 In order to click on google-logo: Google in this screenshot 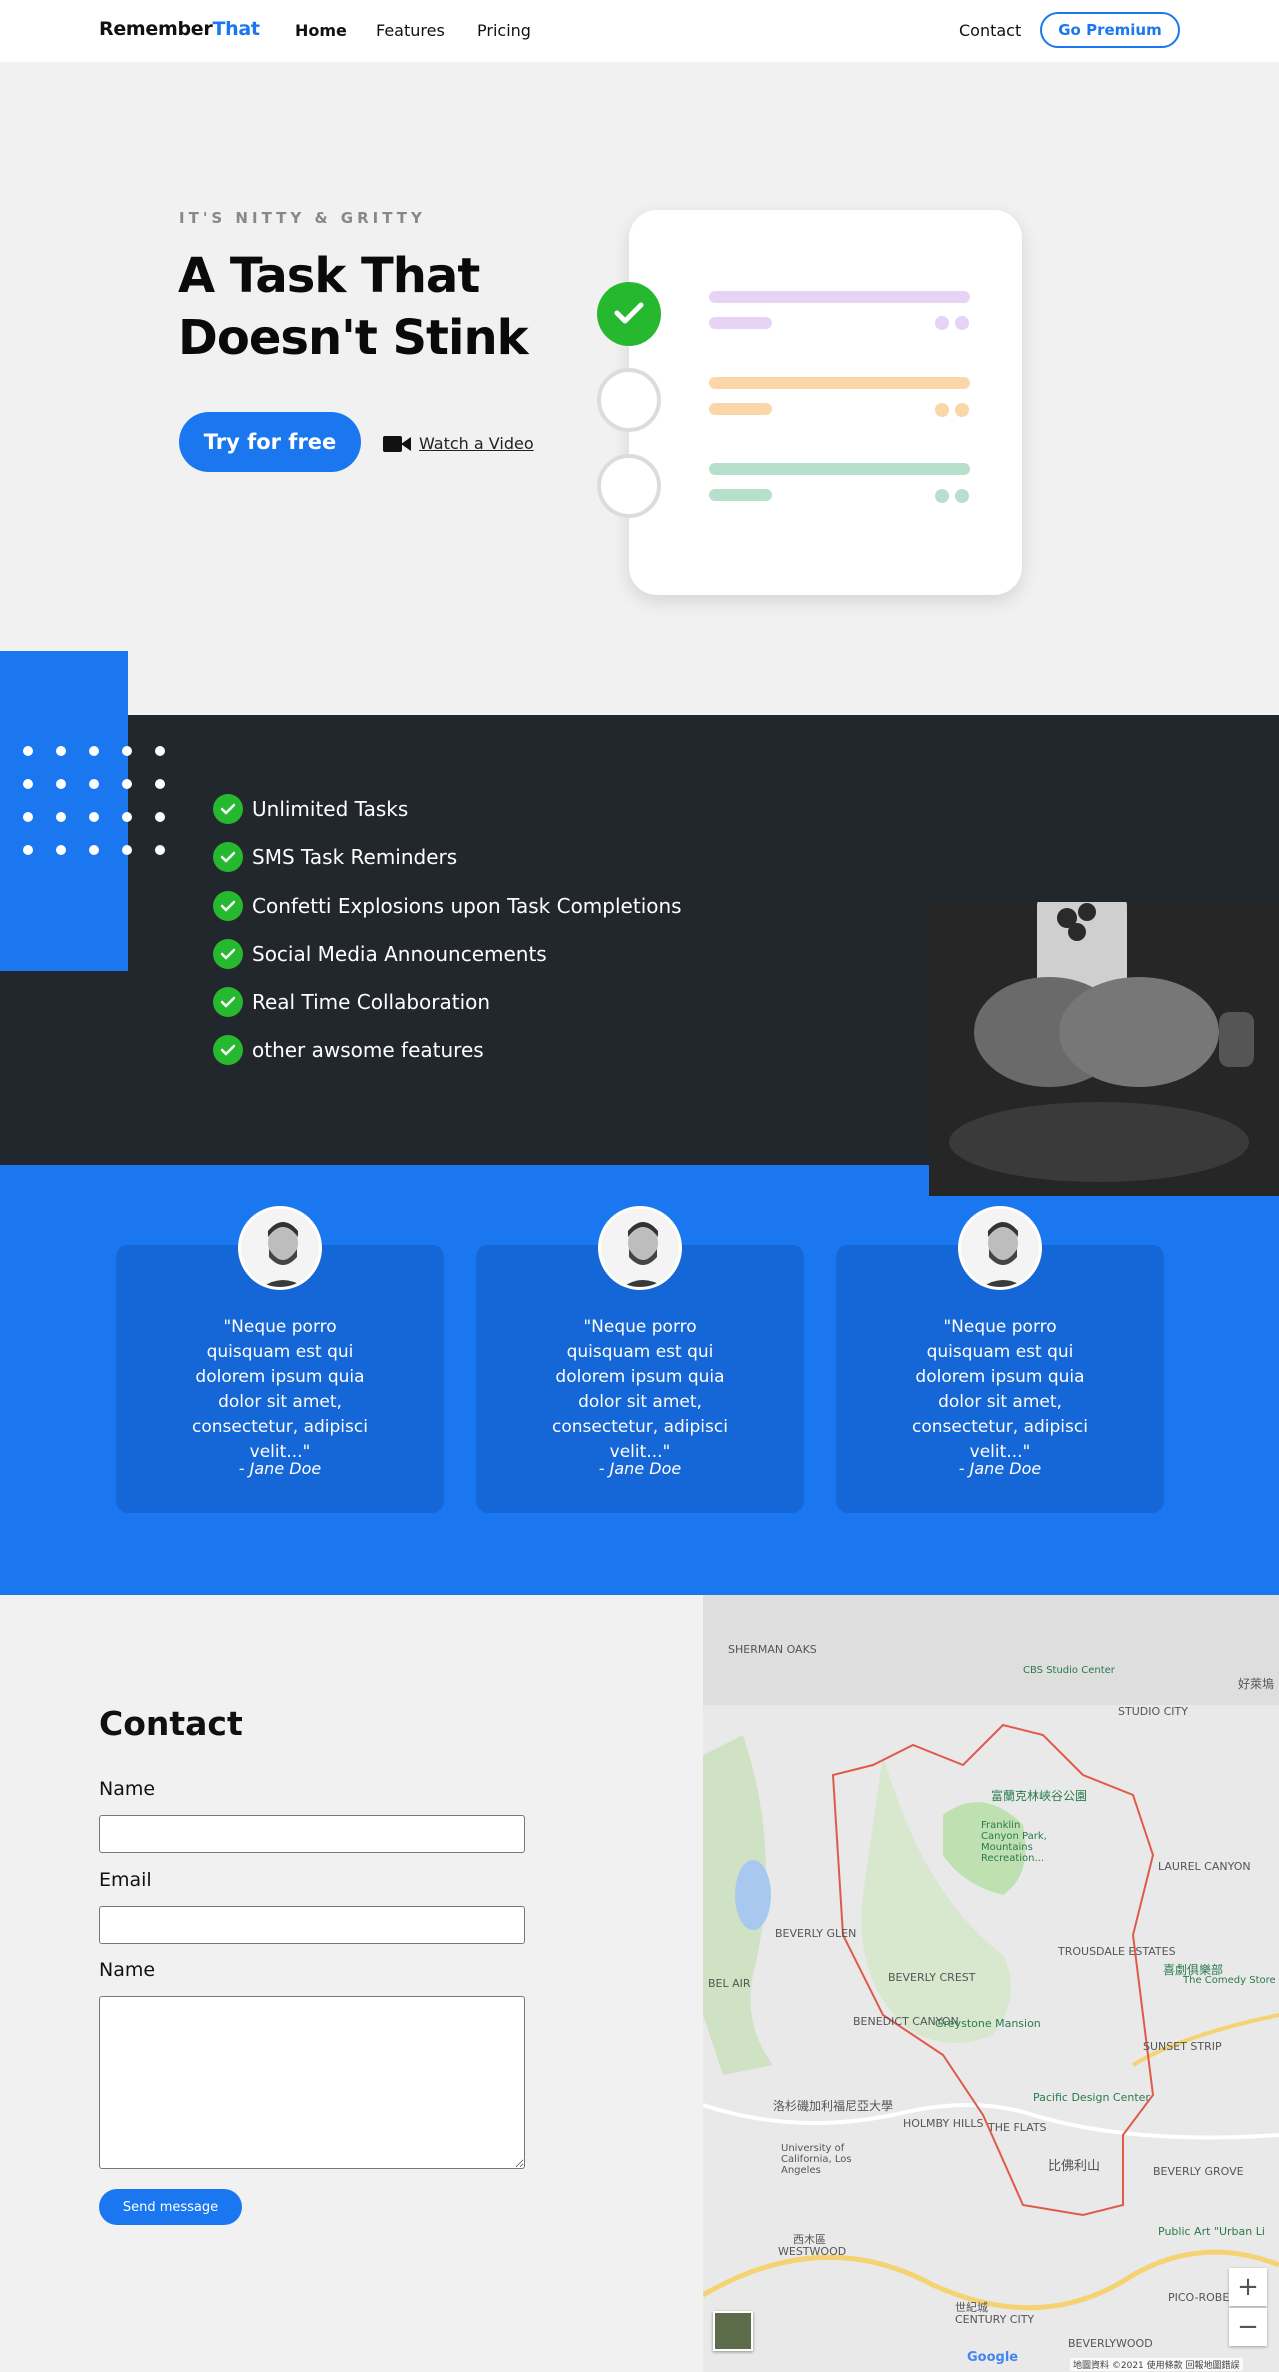, I will do `click(993, 2357)`.